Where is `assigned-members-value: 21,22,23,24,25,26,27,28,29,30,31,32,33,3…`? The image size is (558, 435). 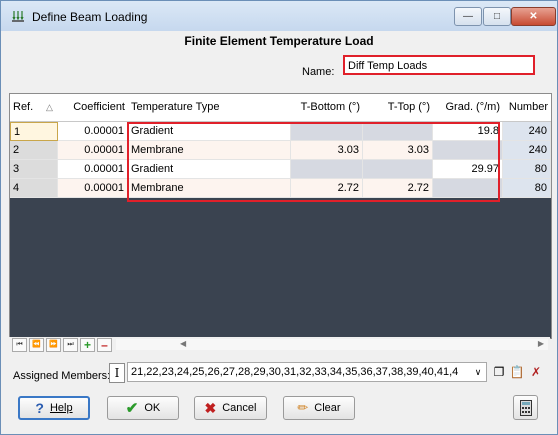
assigned-members-value: 21,22,23,24,25,26,27,28,29,30,31,32,33,3… is located at coordinates (295, 372).